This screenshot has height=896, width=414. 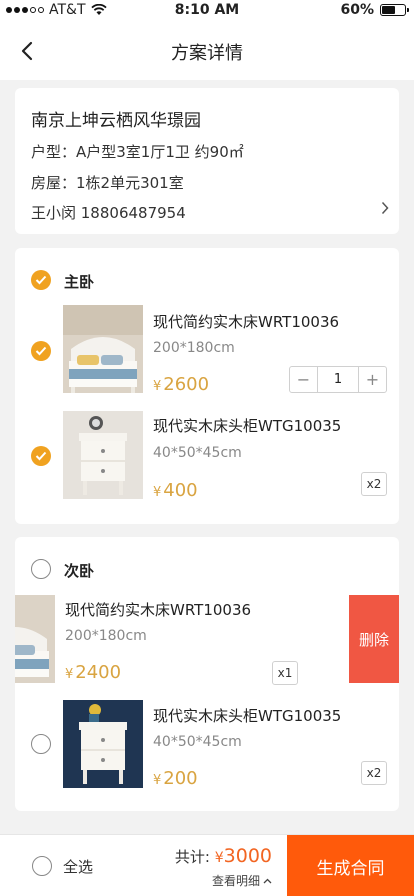 I want to click on view-details-label: 查看明细, so click(x=235, y=881).